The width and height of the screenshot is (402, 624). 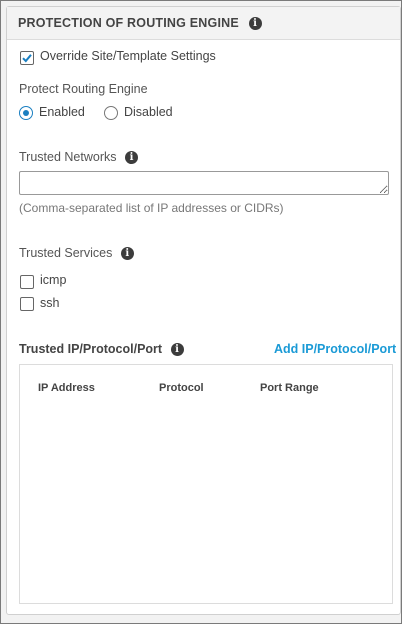 What do you see at coordinates (91, 349) in the screenshot?
I see `trusted-ipp-label-text: Trusted IP/Protocol/Port` at bounding box center [91, 349].